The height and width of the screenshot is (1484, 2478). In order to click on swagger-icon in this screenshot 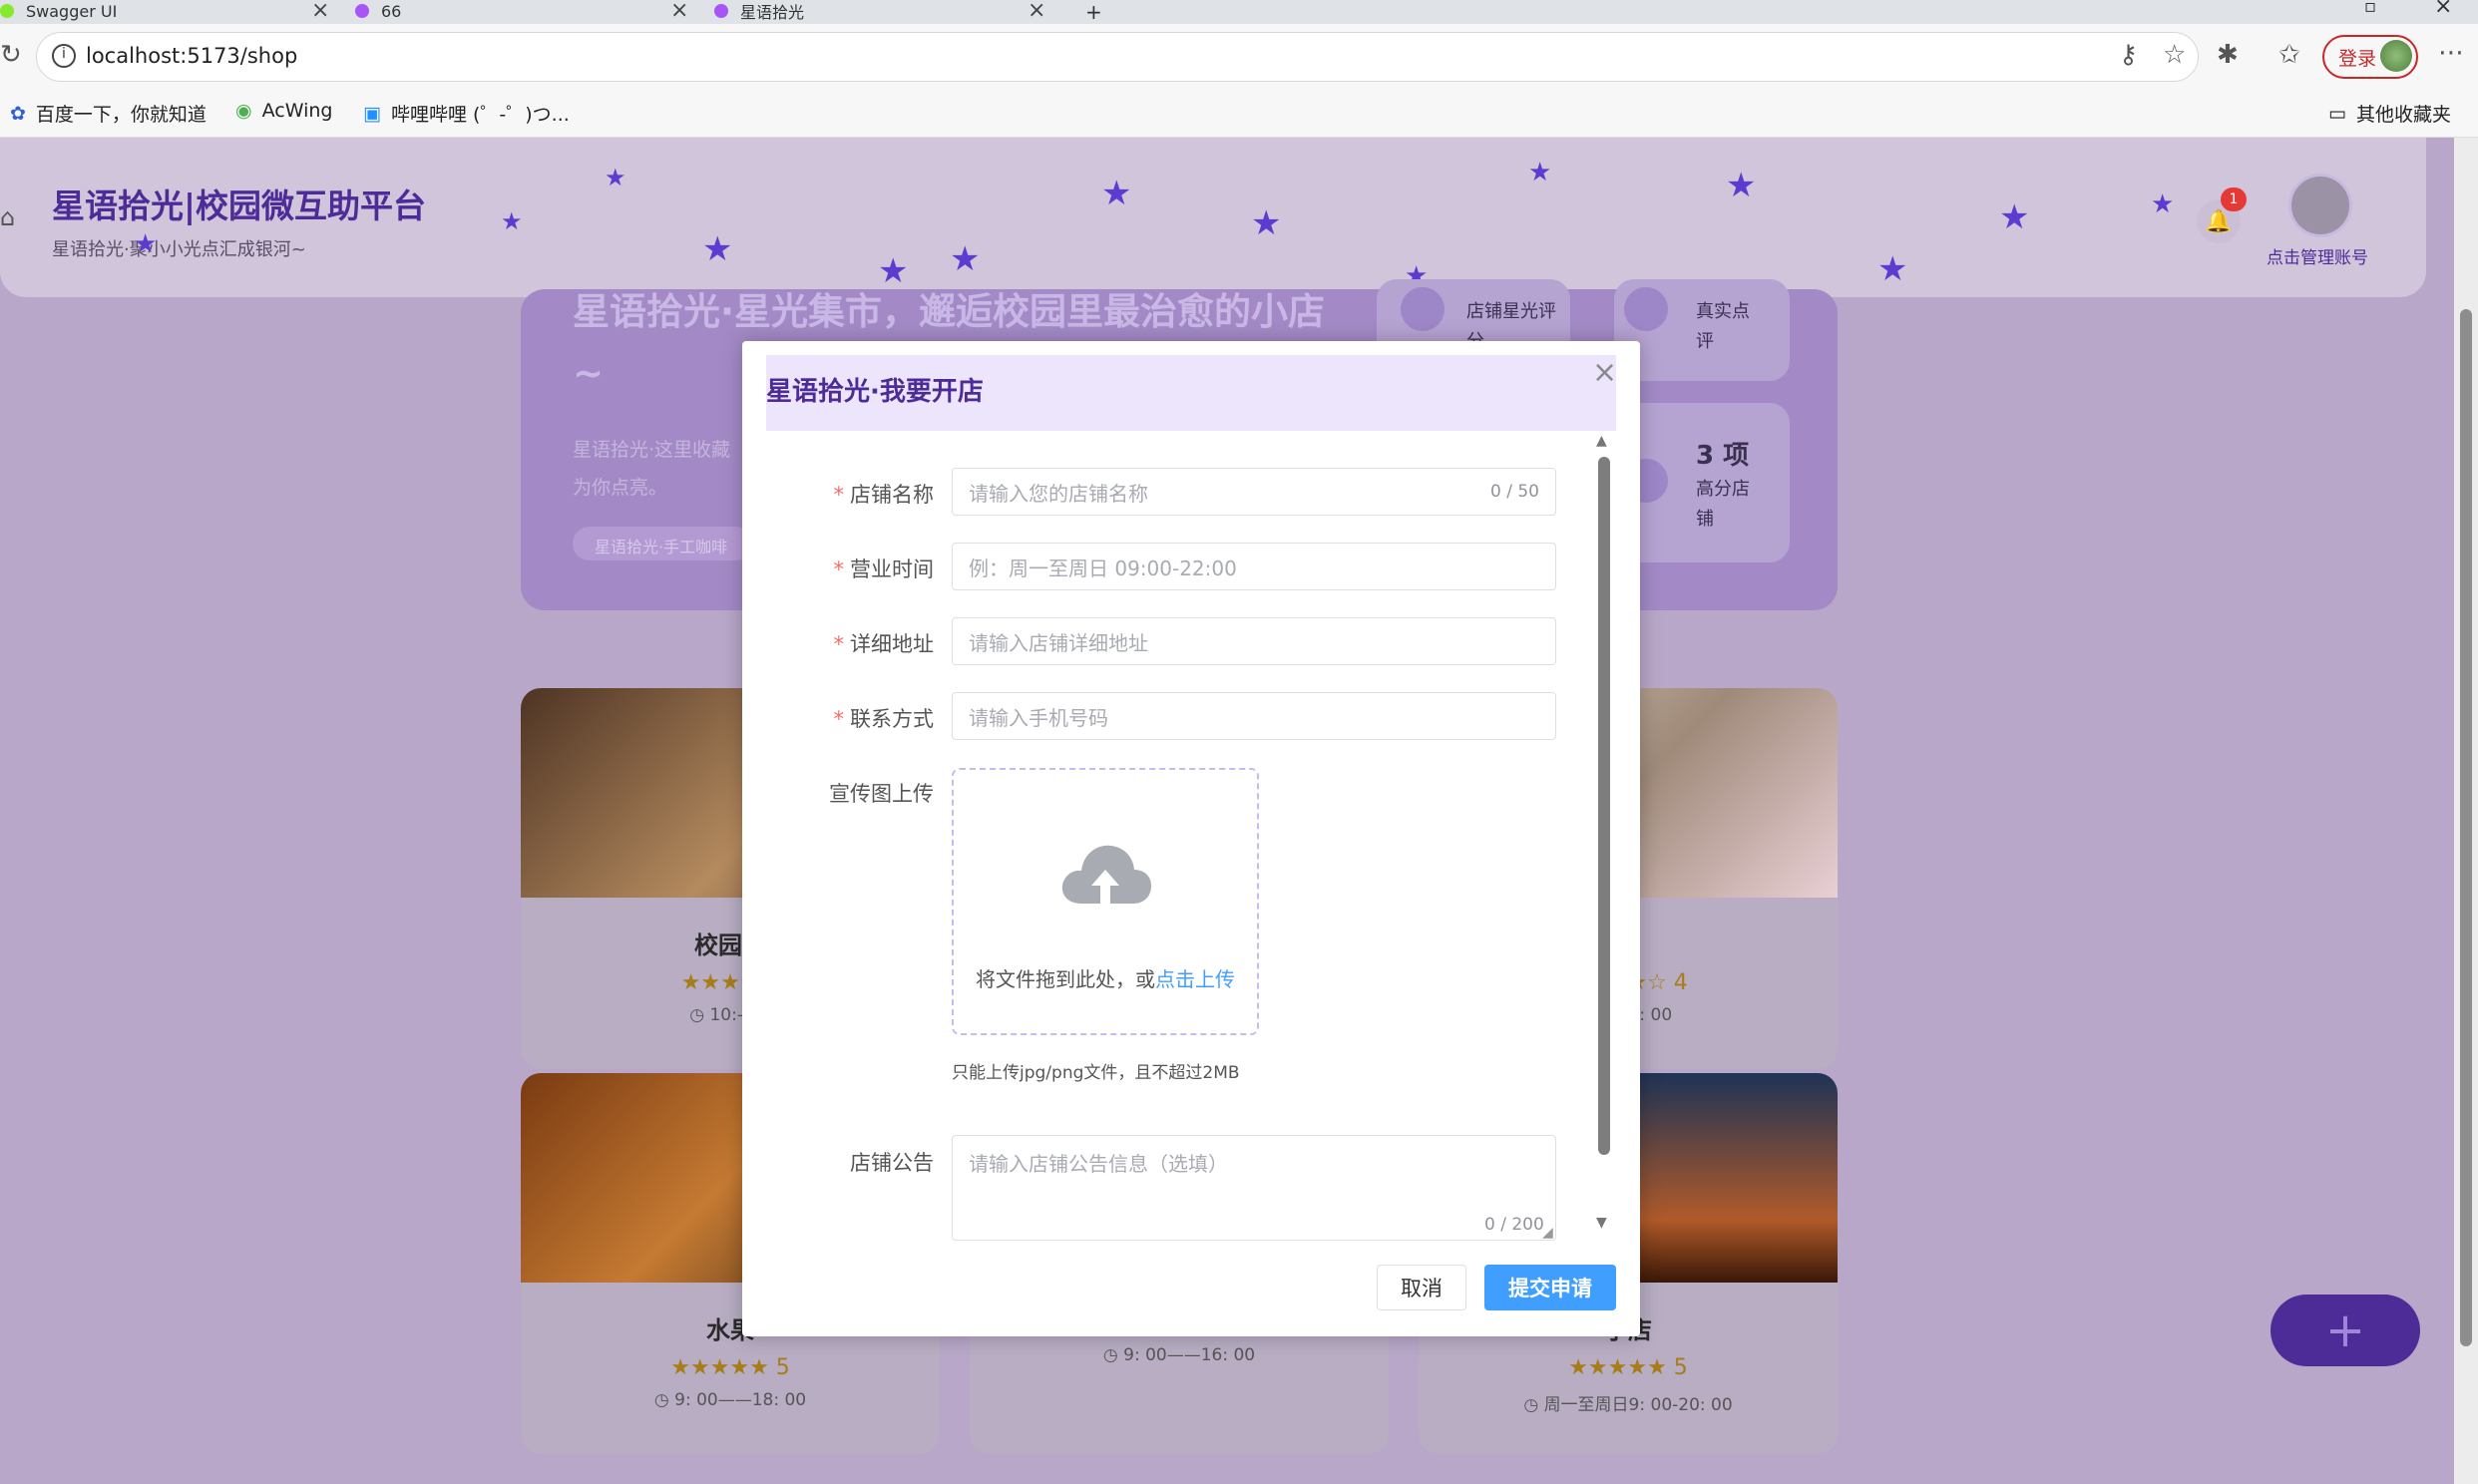, I will do `click(7, 11)`.